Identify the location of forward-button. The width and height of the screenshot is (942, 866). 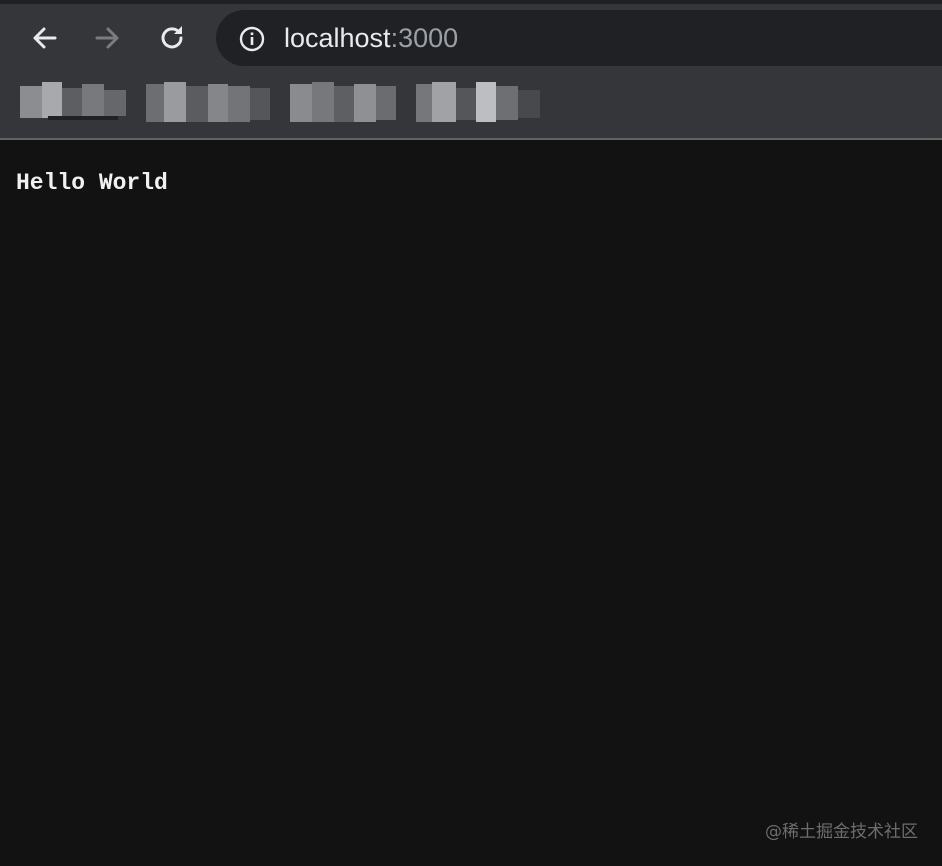
(108, 38).